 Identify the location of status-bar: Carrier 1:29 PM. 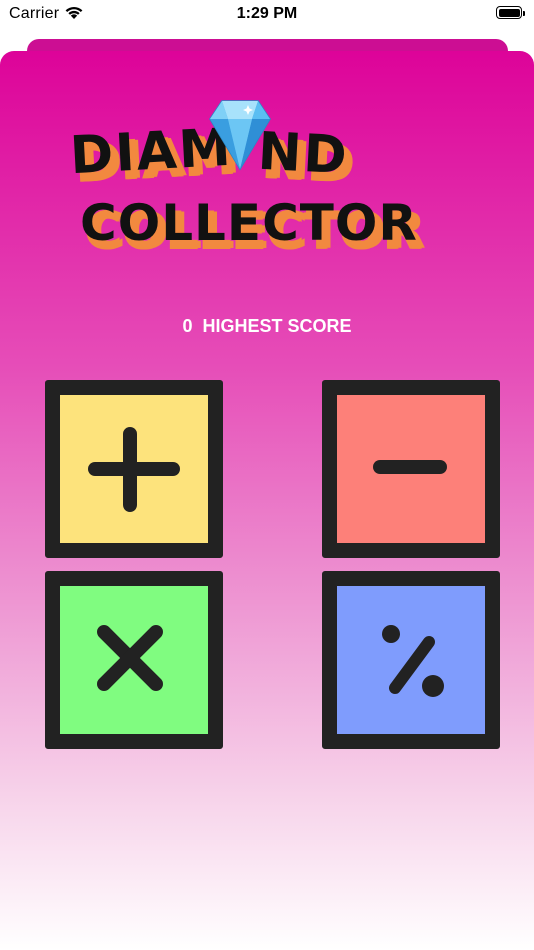
(267, 15).